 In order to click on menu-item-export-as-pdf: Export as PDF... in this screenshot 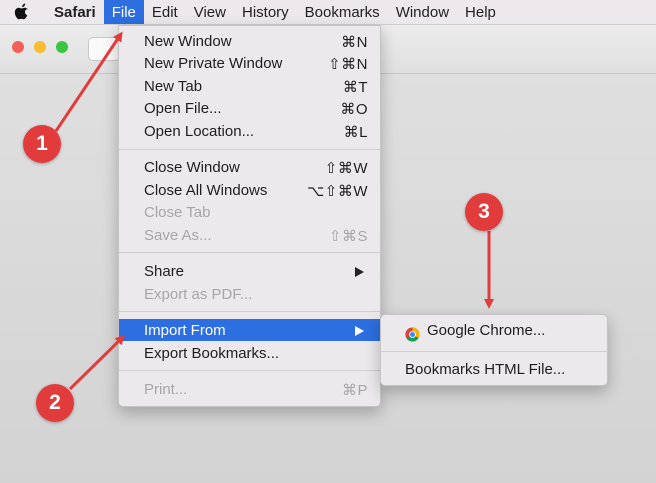, I will do `click(198, 294)`.